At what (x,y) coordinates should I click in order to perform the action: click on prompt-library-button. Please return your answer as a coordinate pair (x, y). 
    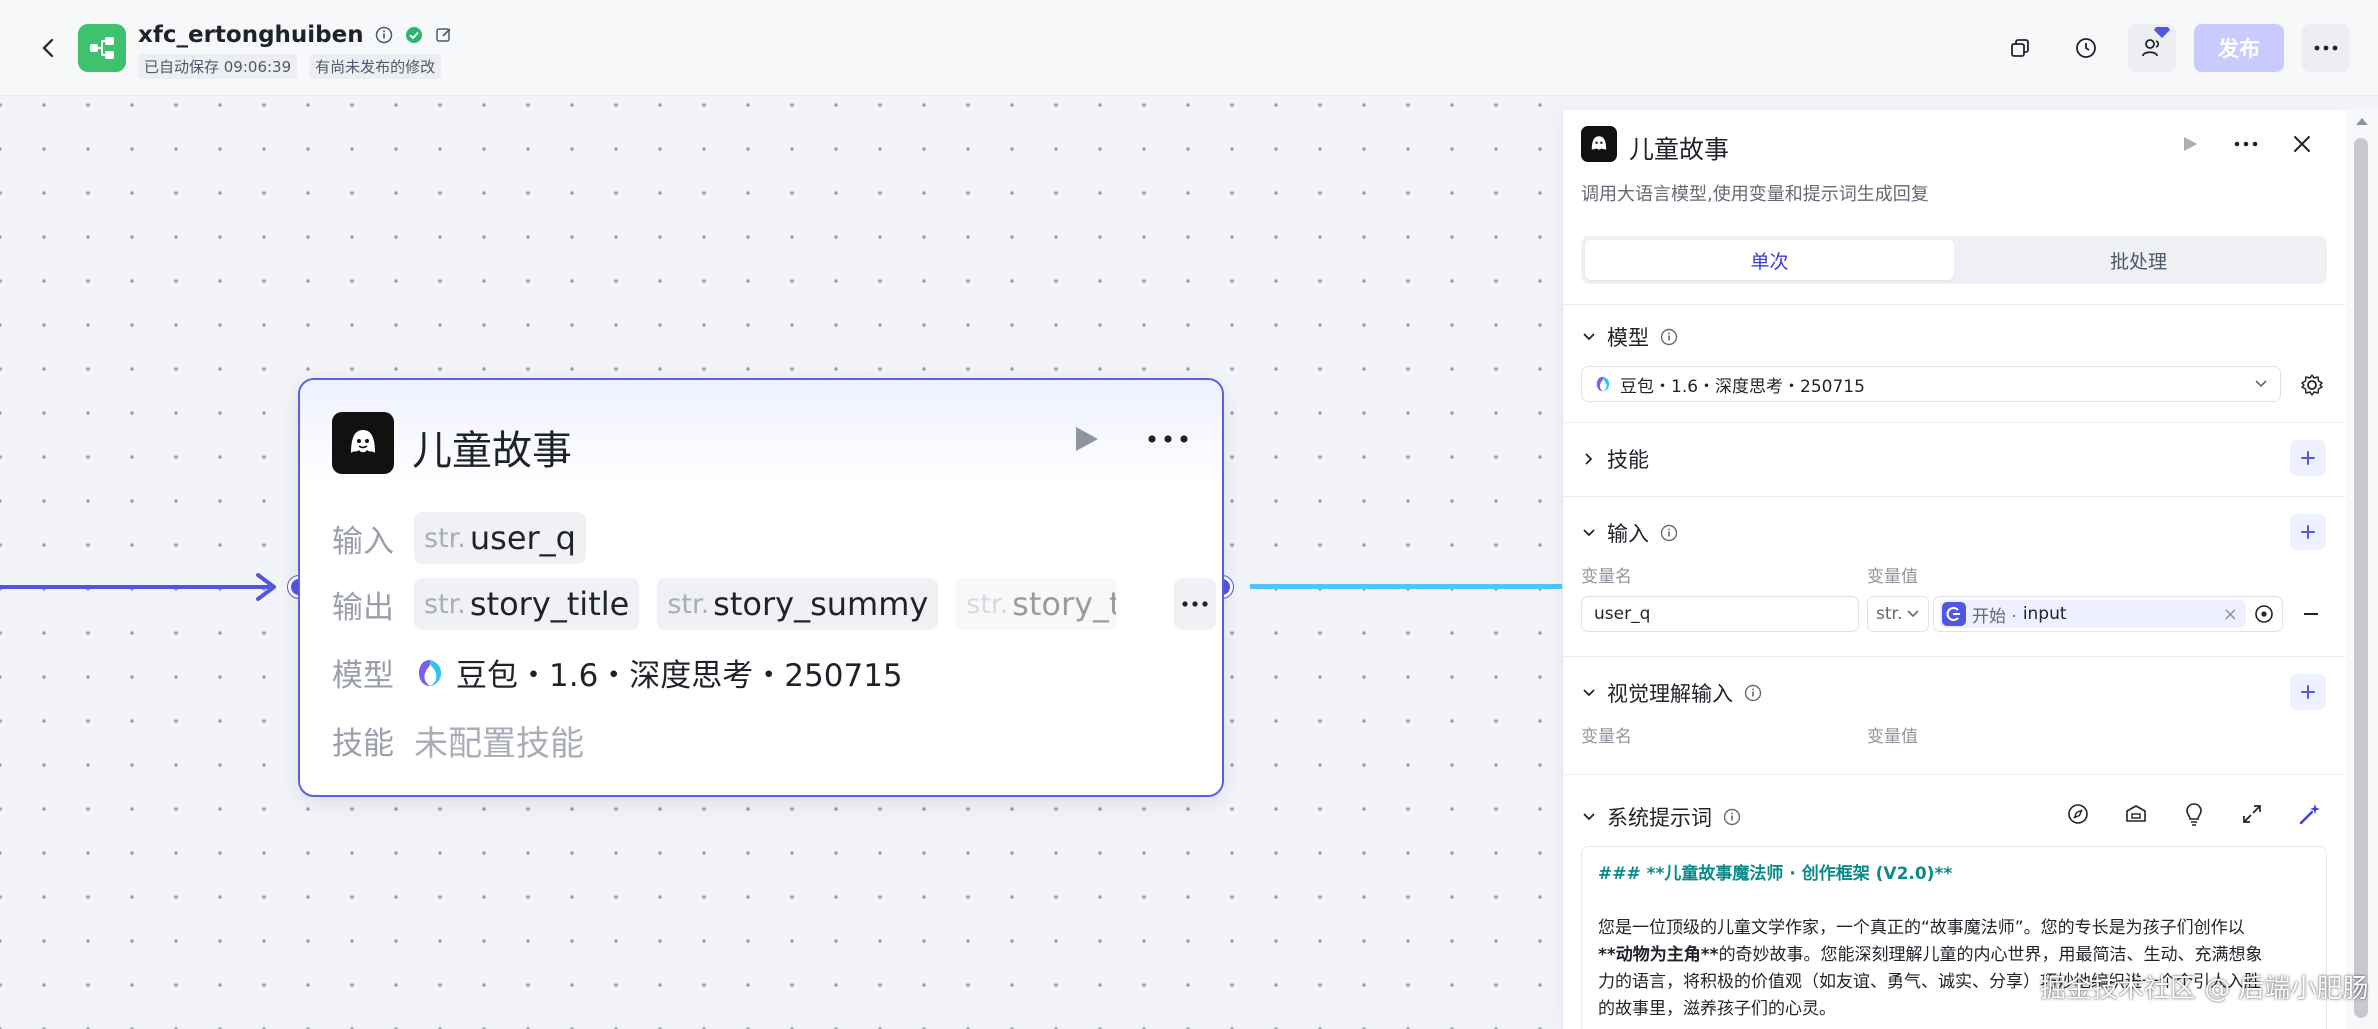
    Looking at the image, I should click on (2136, 814).